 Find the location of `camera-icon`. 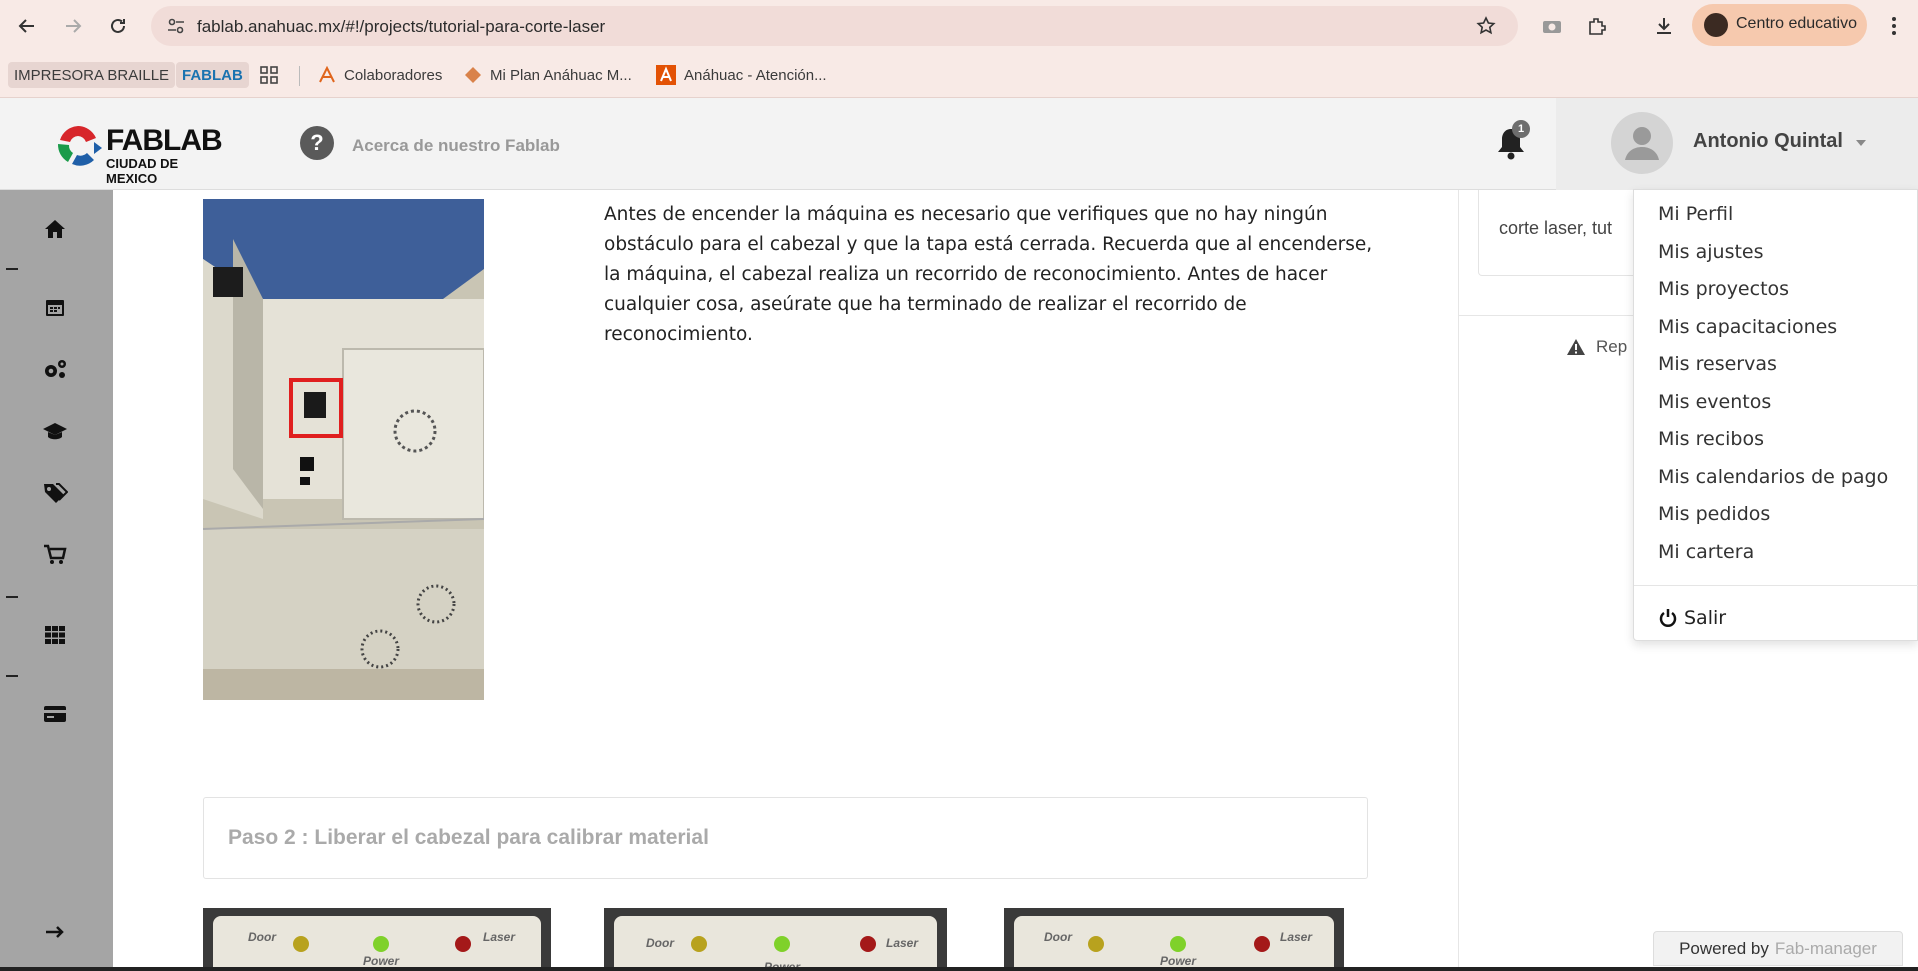

camera-icon is located at coordinates (1552, 26).